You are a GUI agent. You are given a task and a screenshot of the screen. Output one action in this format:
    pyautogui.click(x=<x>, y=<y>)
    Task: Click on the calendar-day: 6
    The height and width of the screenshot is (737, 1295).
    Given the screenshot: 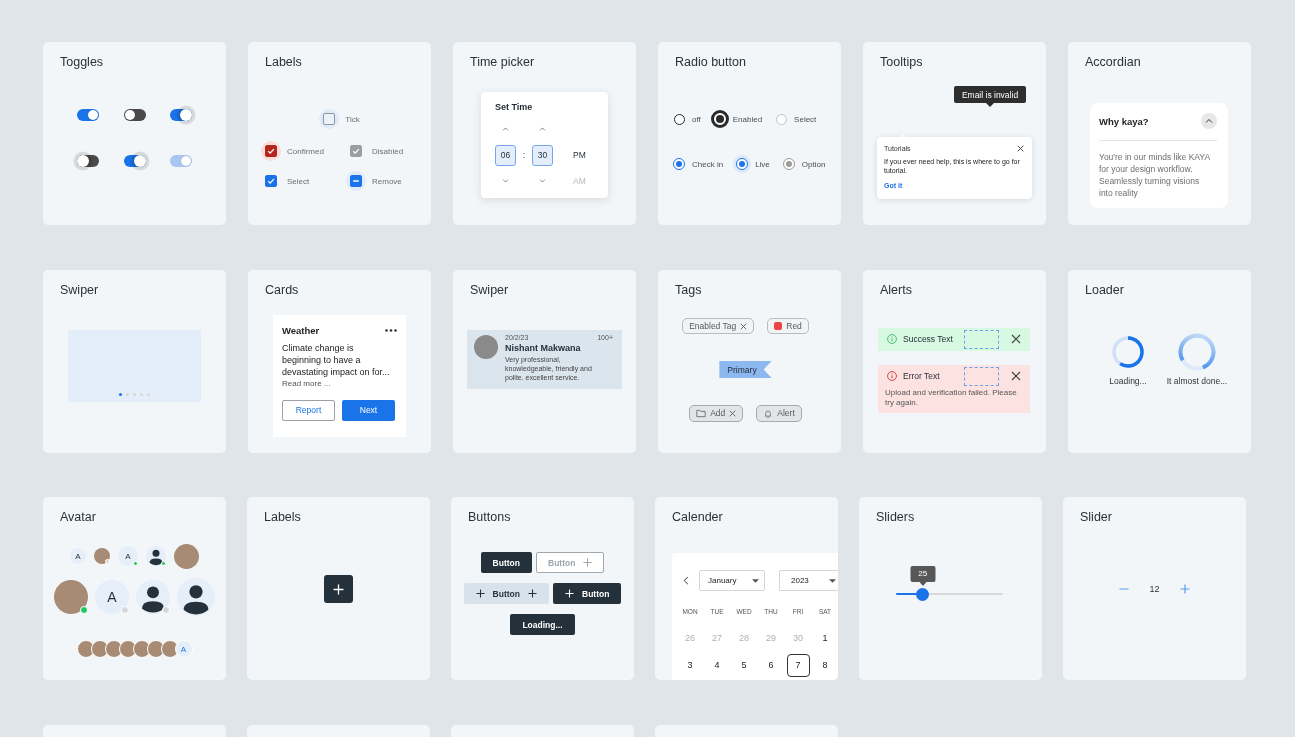 What is the action you would take?
    pyautogui.click(x=771, y=665)
    